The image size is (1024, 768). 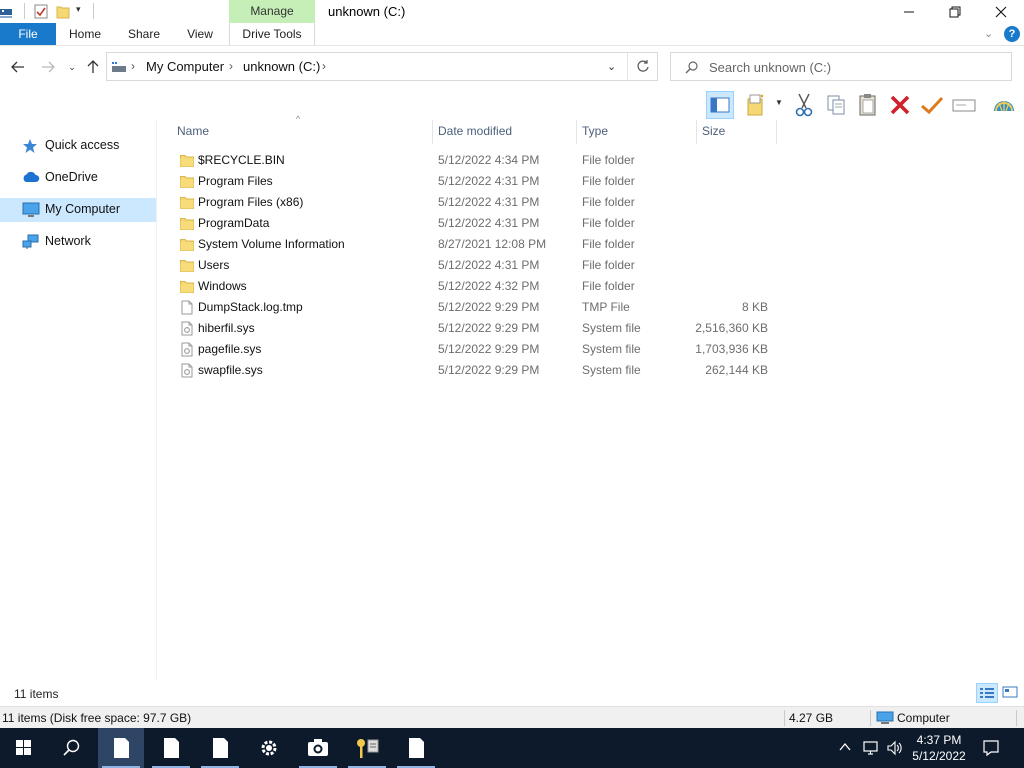 I want to click on tab-drive-tools: Drive Tools, so click(x=272, y=34).